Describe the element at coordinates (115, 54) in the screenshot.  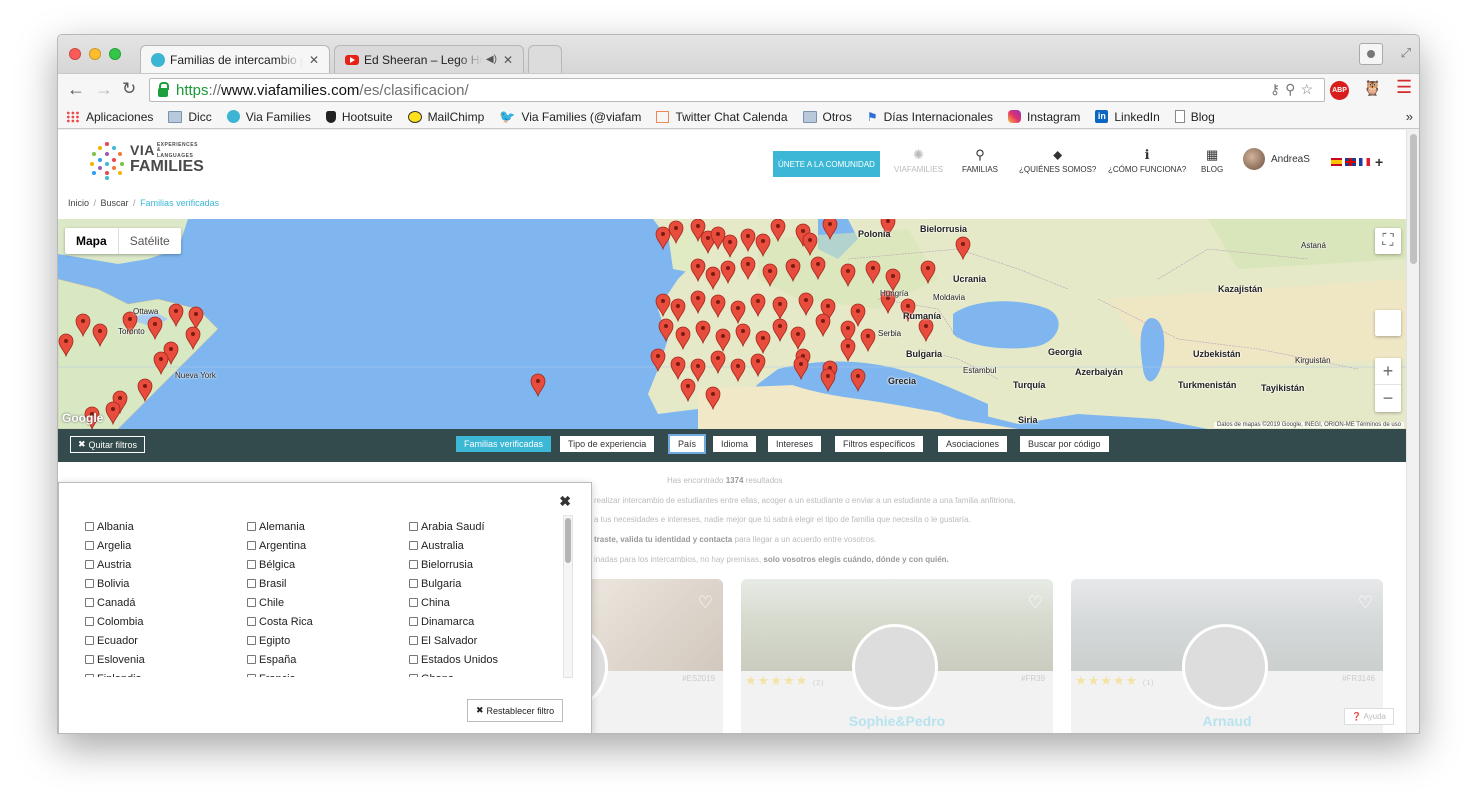
I see `zoom-window-button` at that location.